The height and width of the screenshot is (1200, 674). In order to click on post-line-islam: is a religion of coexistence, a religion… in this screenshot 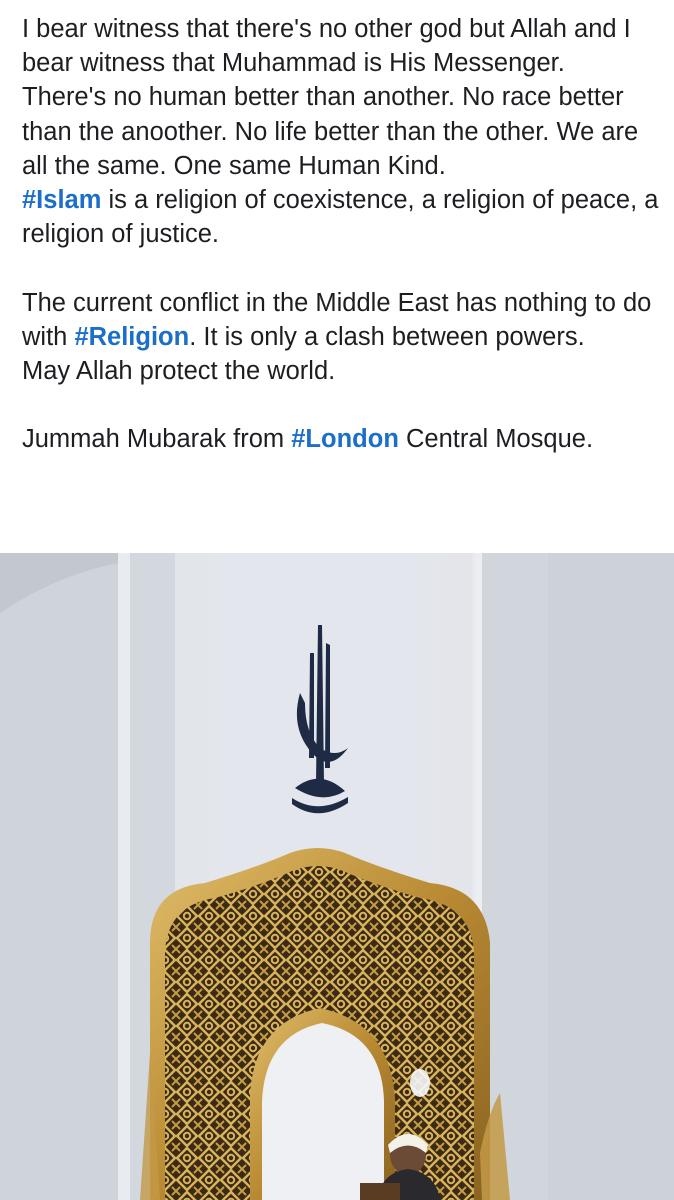, I will do `click(340, 217)`.